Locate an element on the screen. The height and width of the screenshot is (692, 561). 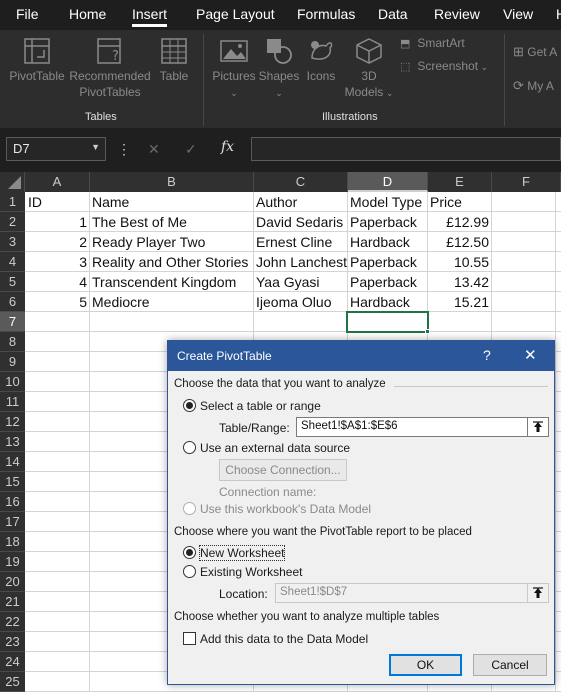
cell-a5: 4 is located at coordinates (57, 282).